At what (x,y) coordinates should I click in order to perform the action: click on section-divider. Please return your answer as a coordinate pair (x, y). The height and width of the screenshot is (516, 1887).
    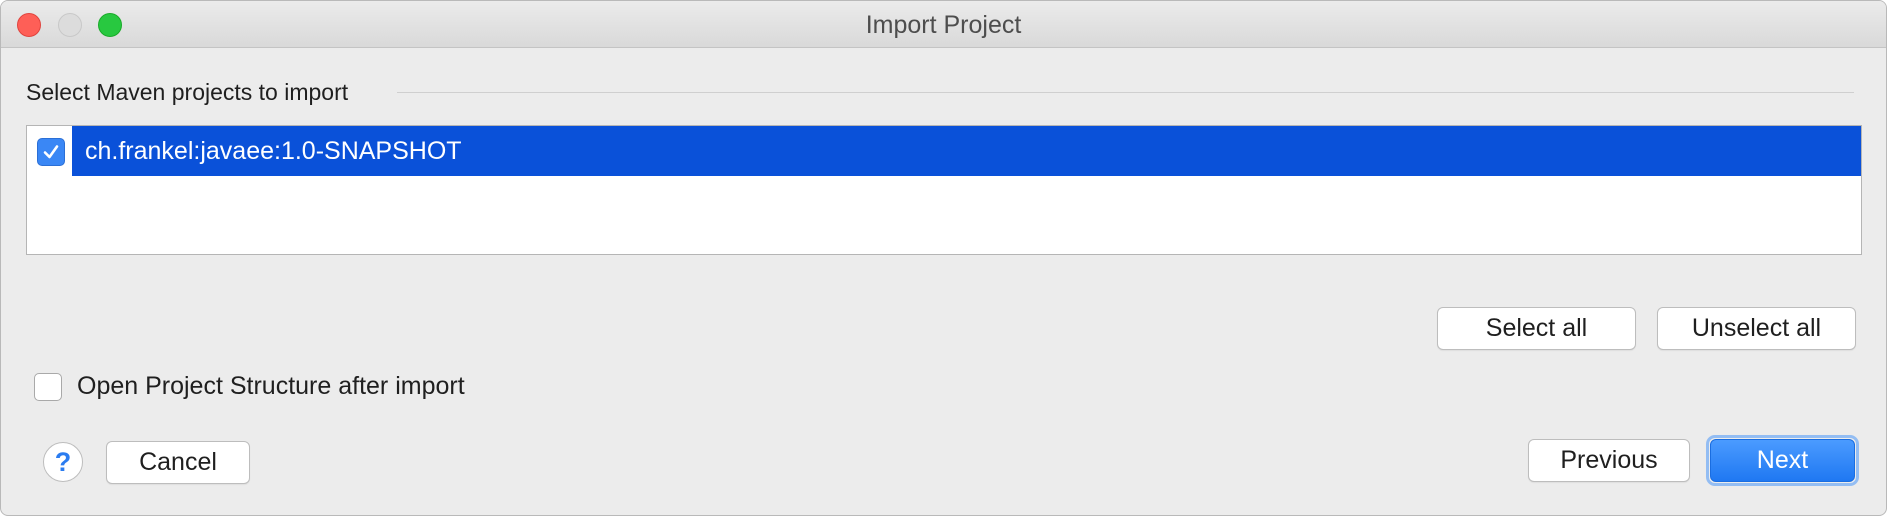
    Looking at the image, I should click on (1125, 92).